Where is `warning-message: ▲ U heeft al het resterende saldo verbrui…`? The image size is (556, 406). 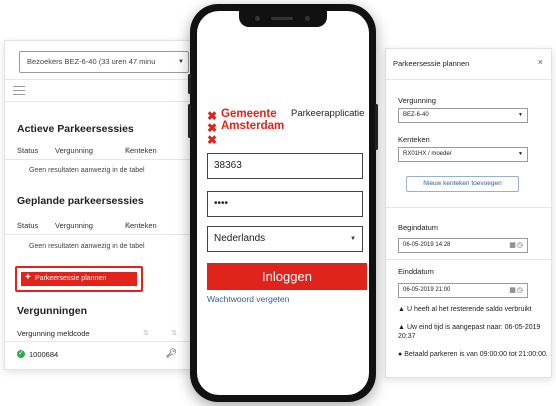
warning-message: ▲ U heeft al het resterende saldo verbrui… is located at coordinates (465, 309).